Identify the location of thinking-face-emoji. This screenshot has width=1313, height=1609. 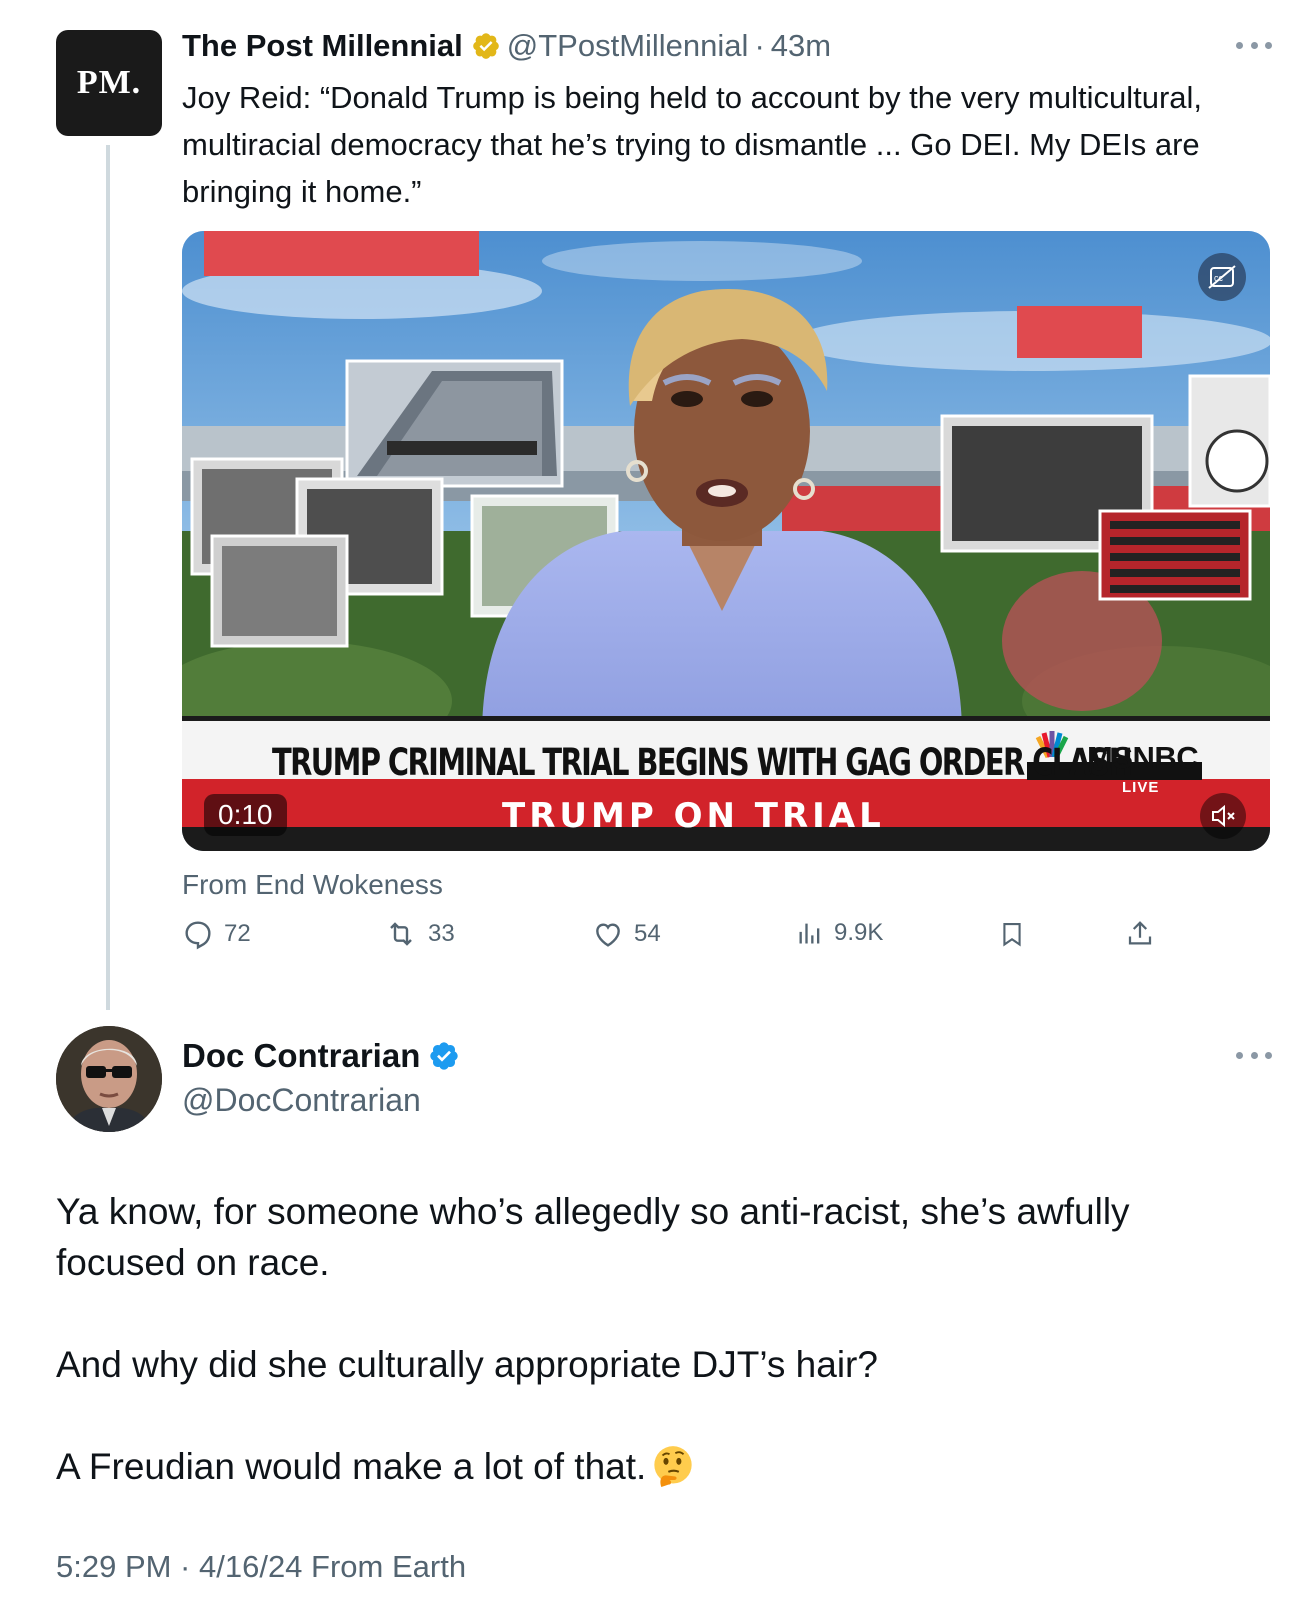
(673, 1466).